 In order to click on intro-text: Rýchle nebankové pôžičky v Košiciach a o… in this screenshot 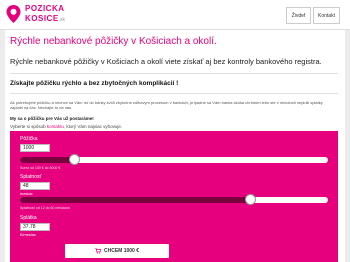, I will do `click(166, 61)`.